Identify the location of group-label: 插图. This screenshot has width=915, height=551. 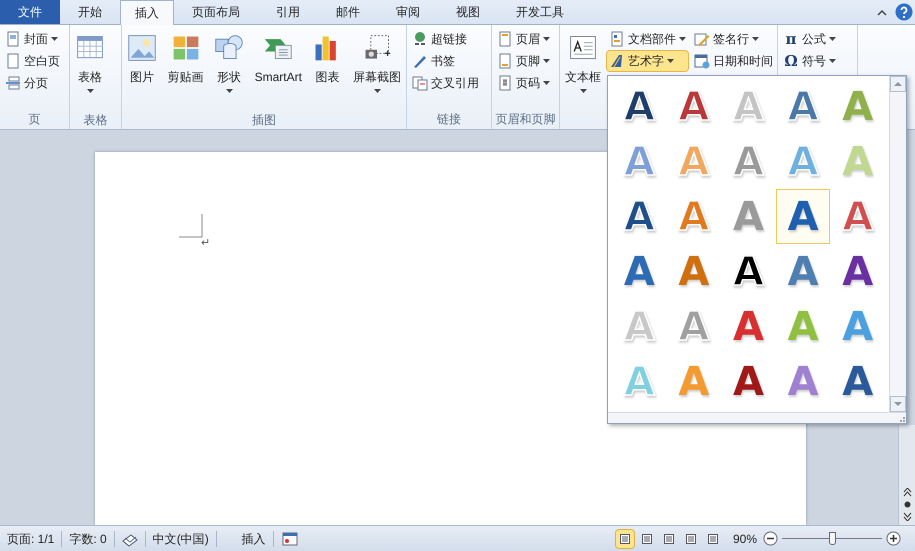
(264, 120).